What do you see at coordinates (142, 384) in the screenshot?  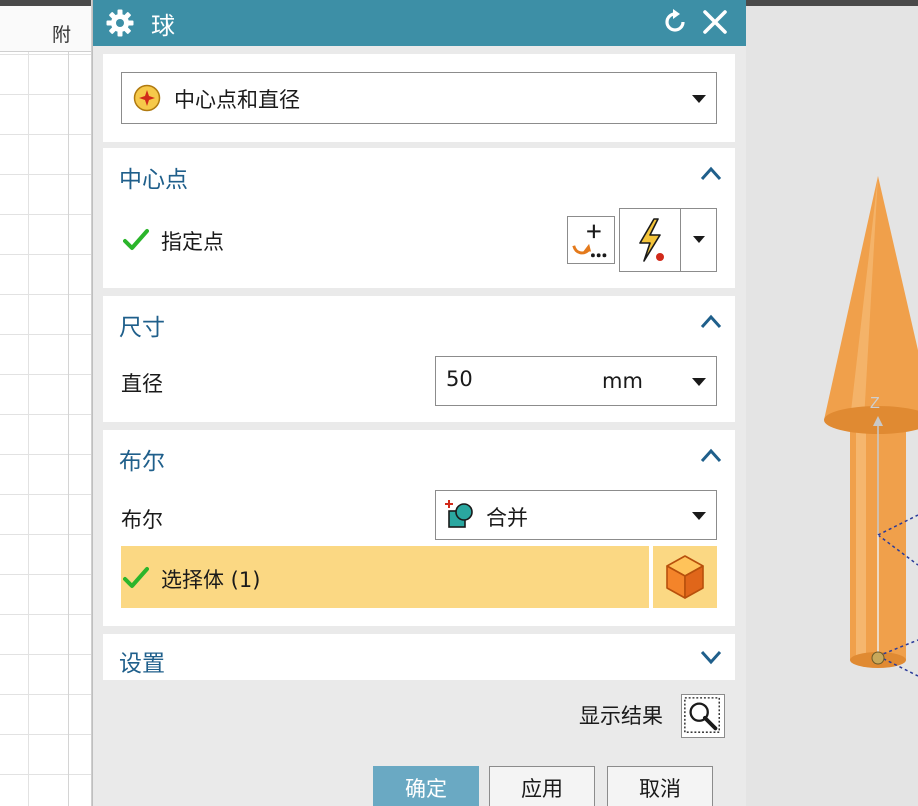 I see `diameter-label: 直径` at bounding box center [142, 384].